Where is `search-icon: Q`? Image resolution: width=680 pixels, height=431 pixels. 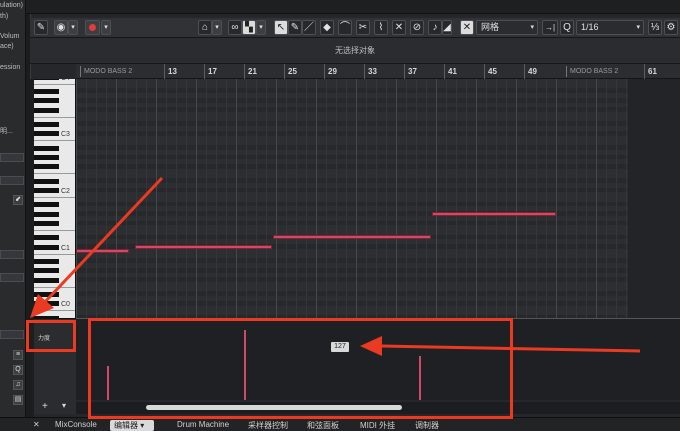 search-icon: Q is located at coordinates (18, 370).